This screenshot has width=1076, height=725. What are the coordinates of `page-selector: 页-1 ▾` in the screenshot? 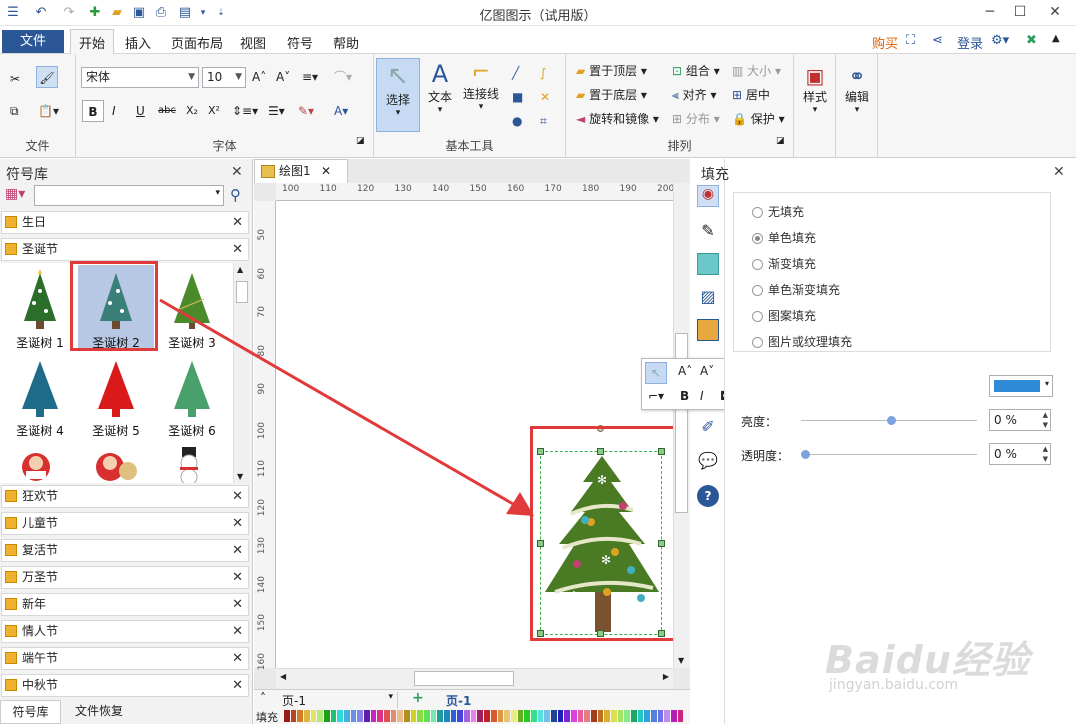 It's located at (340, 700).